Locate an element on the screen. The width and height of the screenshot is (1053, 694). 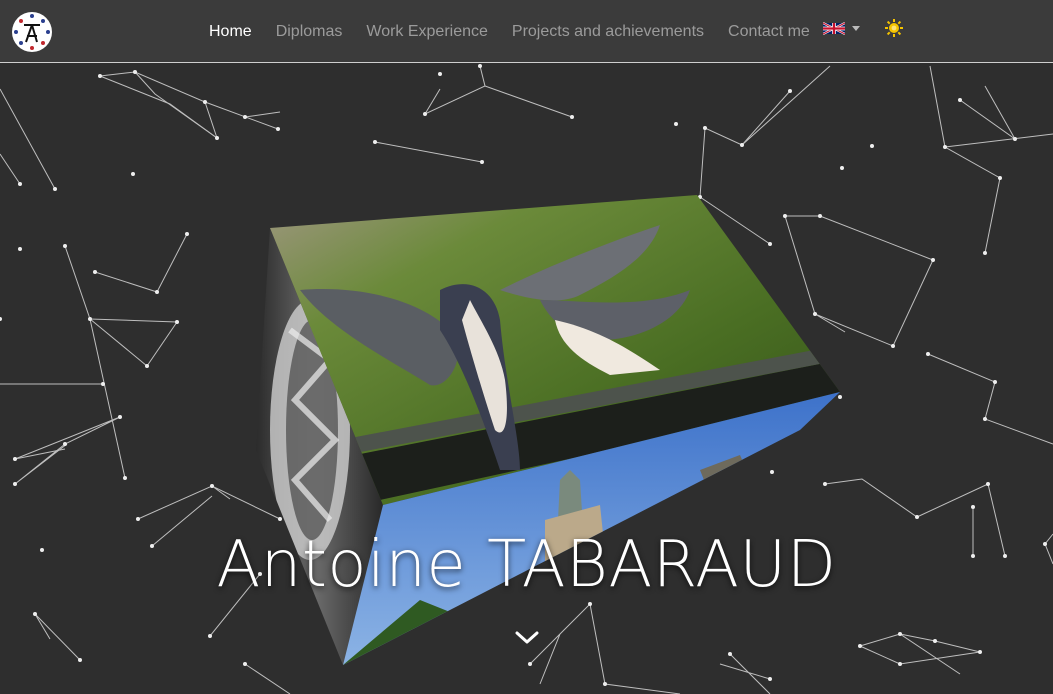
sun-icon is located at coordinates (894, 28).